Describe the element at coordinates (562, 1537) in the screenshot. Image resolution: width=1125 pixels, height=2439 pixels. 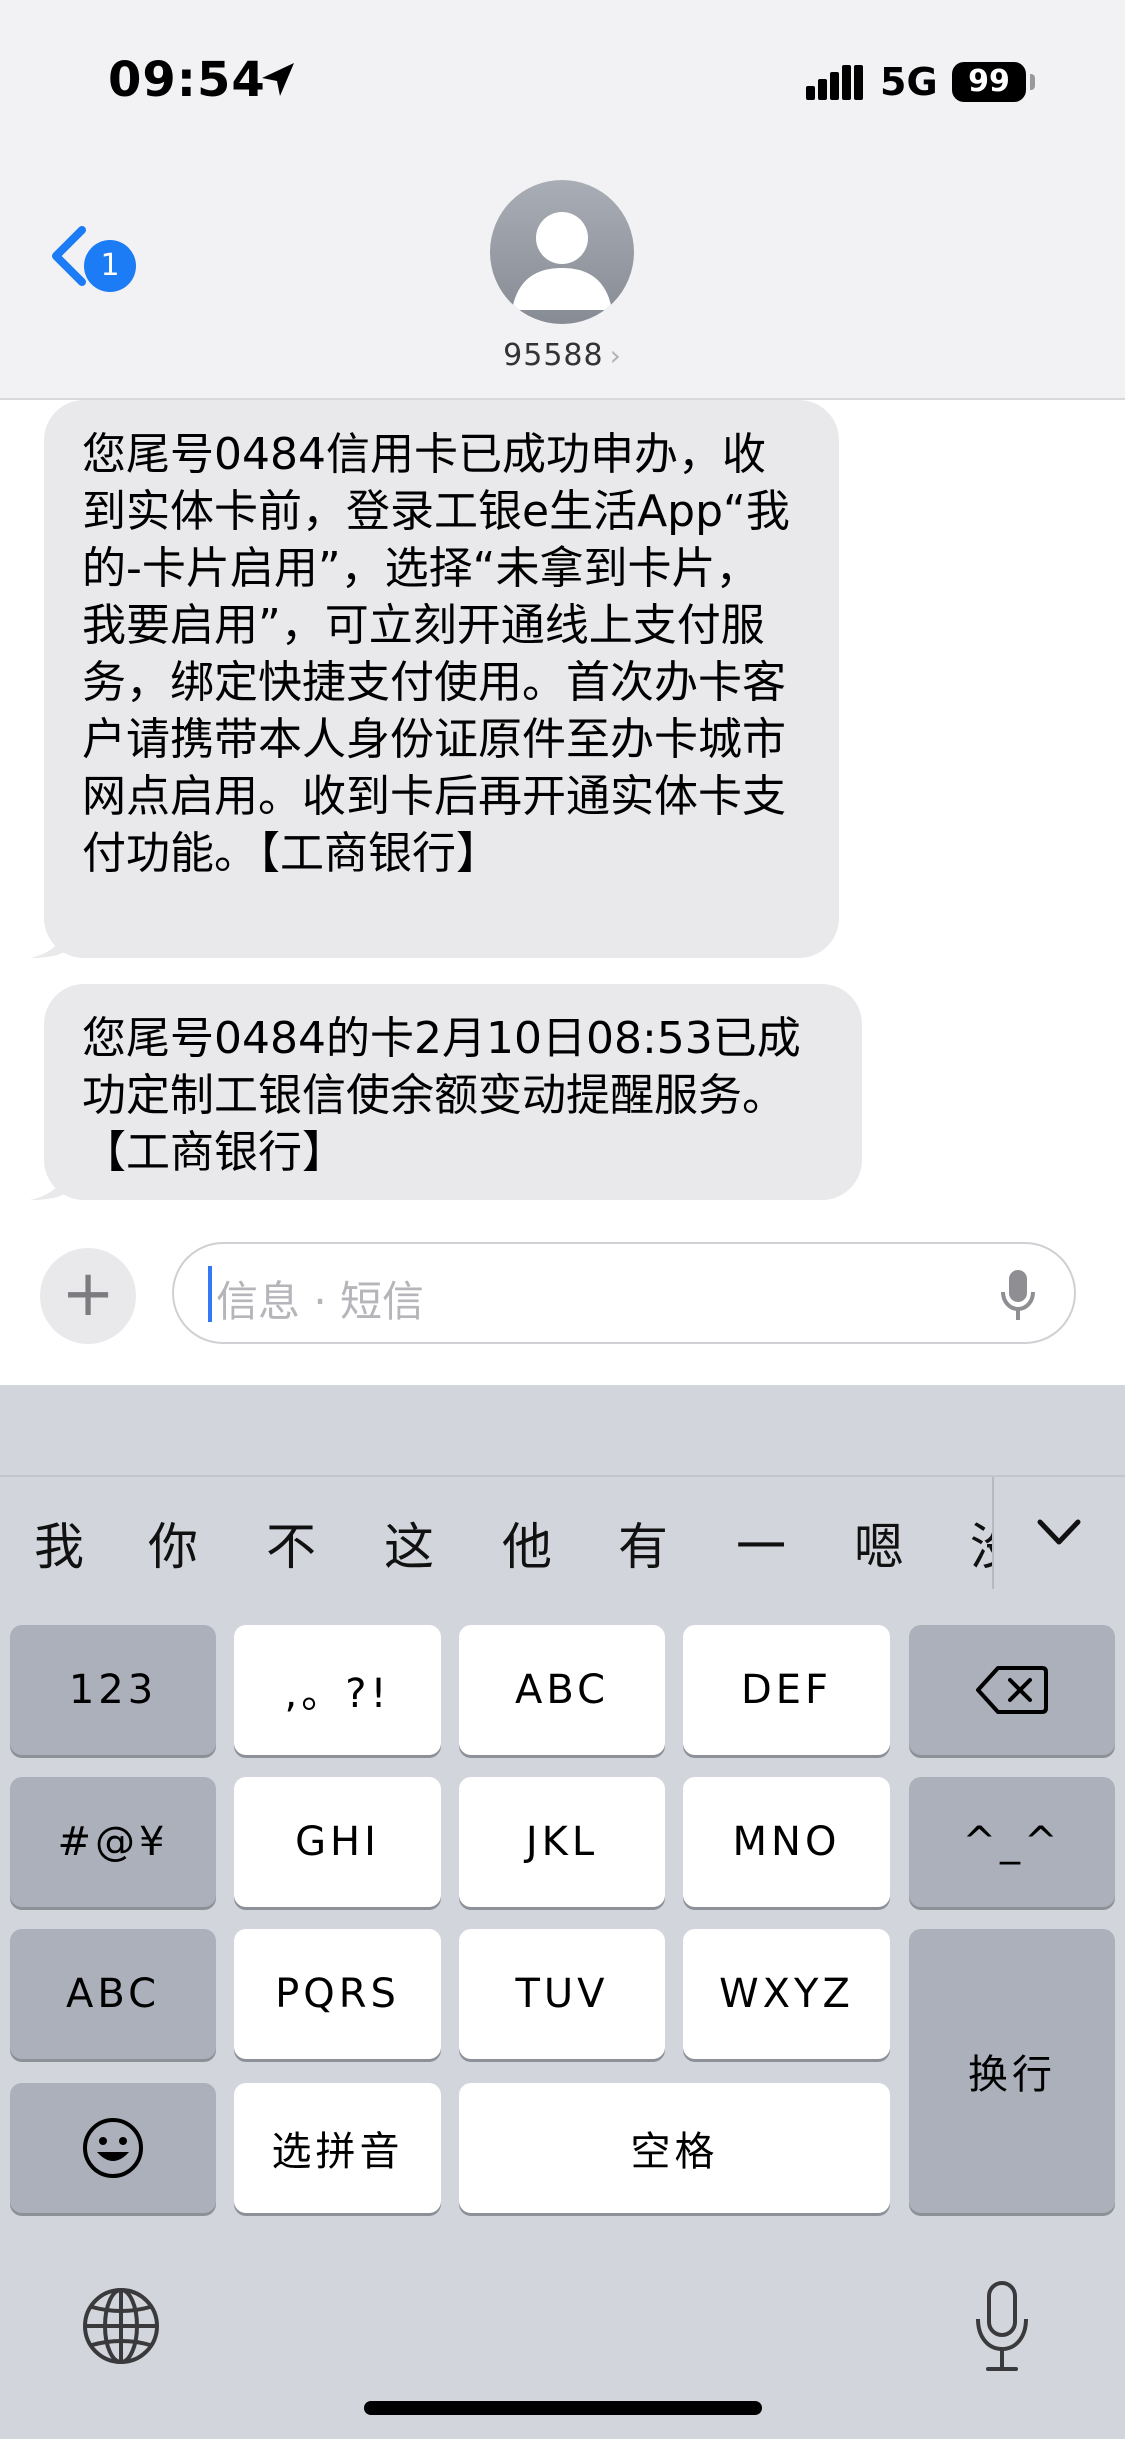
I see `candidate-bar: 我 你 不 这 他 有 一 嗯 没` at that location.